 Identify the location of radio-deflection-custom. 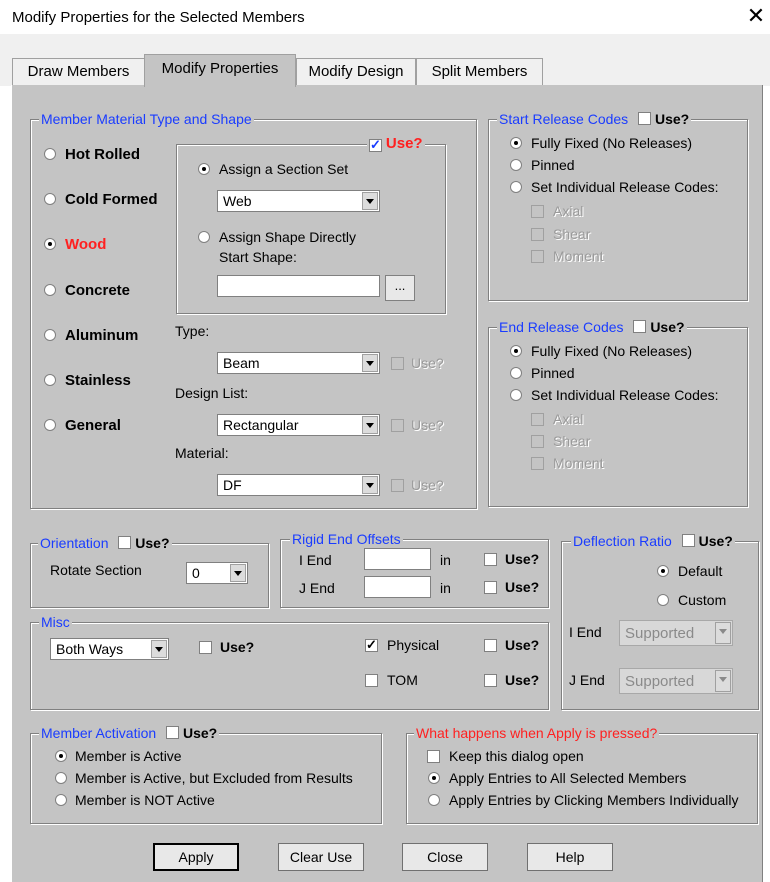
(663, 600).